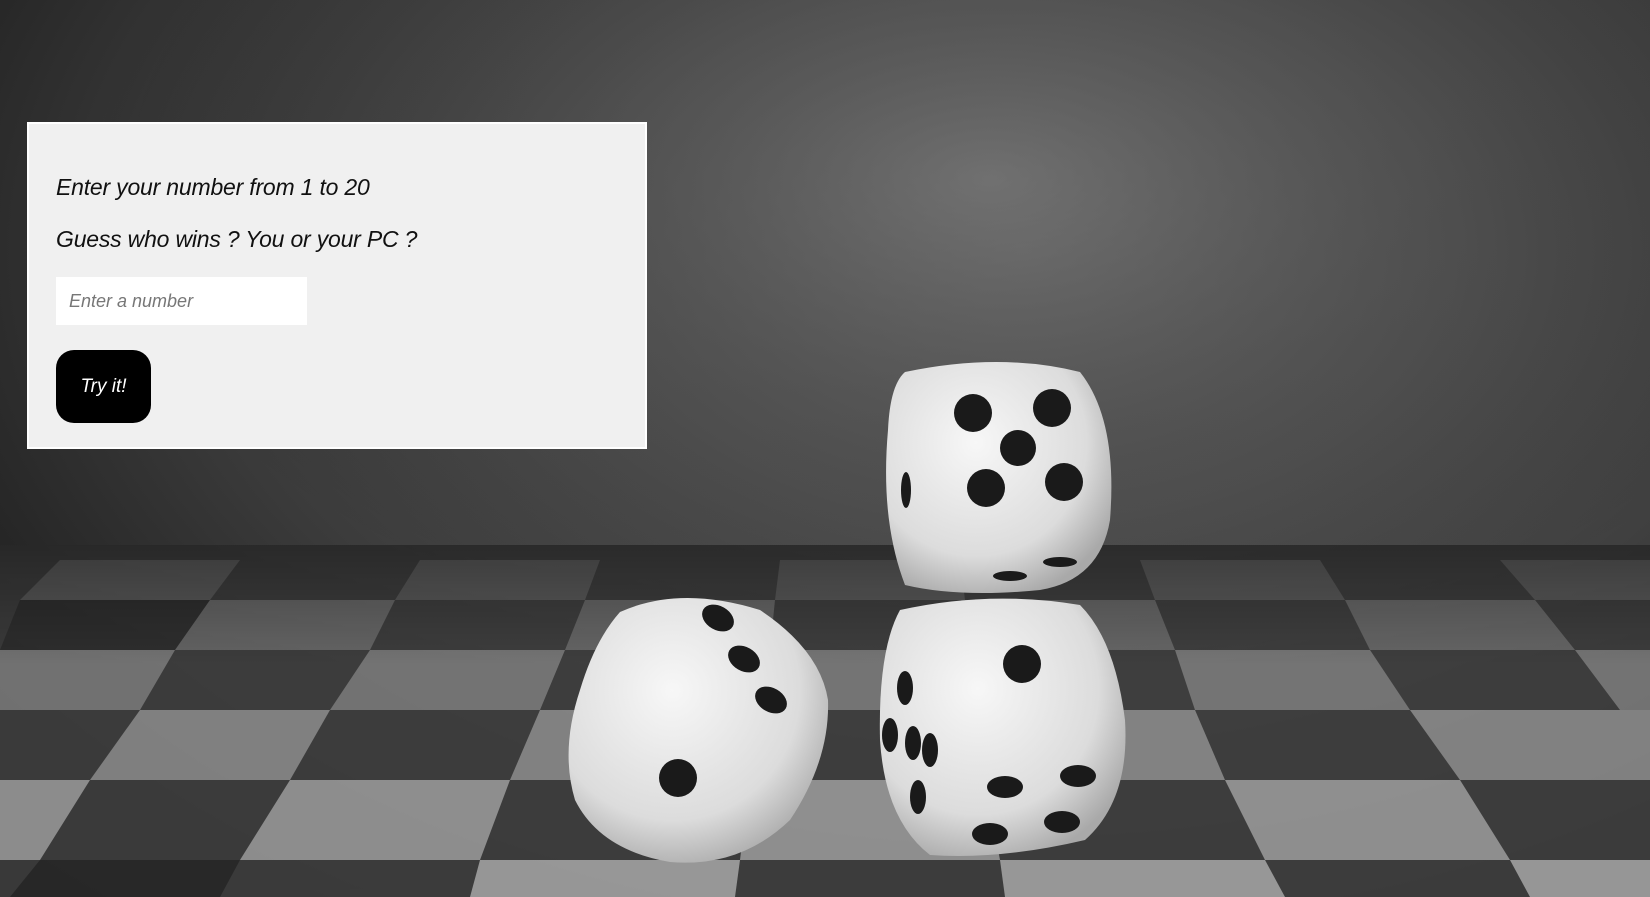 The image size is (1650, 897). I want to click on die-top-five, so click(999, 478).